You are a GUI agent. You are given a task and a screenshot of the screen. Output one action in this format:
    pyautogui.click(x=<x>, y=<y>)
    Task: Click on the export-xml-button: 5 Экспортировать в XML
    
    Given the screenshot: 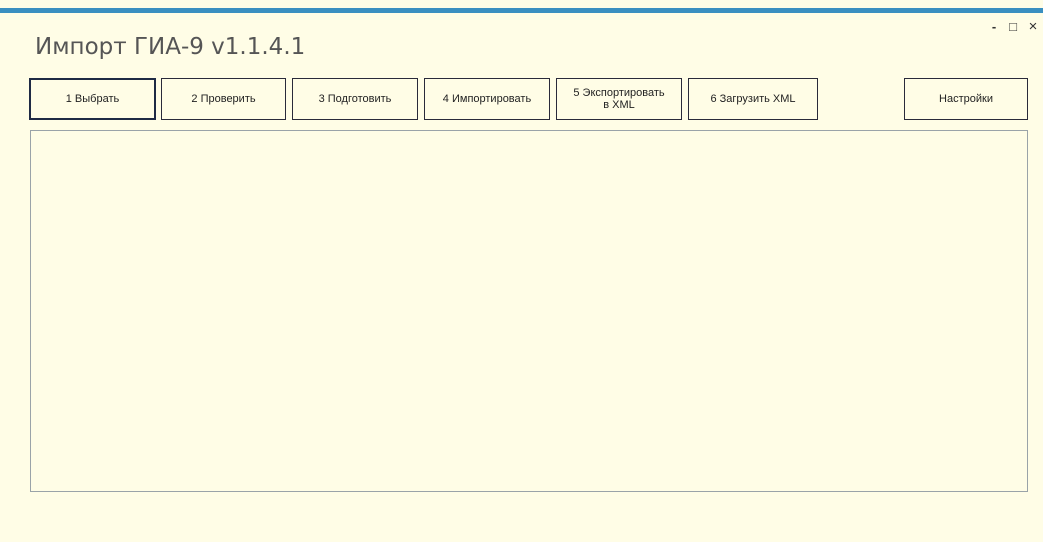 What is the action you would take?
    pyautogui.click(x=619, y=99)
    